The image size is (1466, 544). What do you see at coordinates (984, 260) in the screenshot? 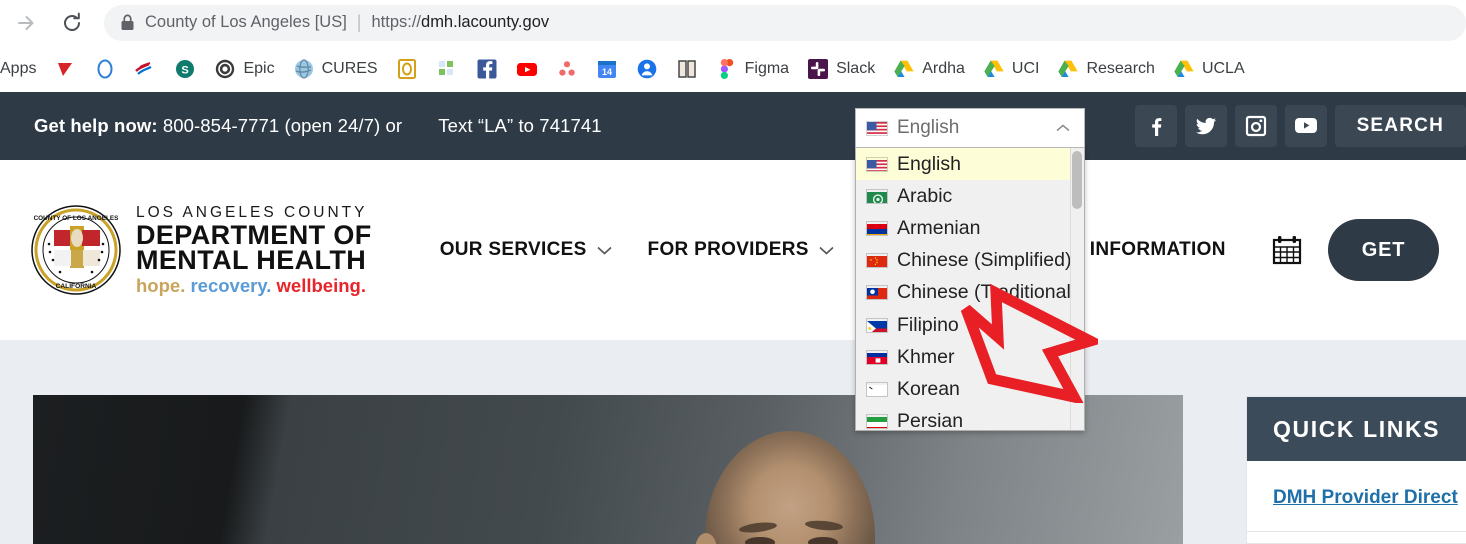
I see `language-label: Chinese (Simplified)` at bounding box center [984, 260].